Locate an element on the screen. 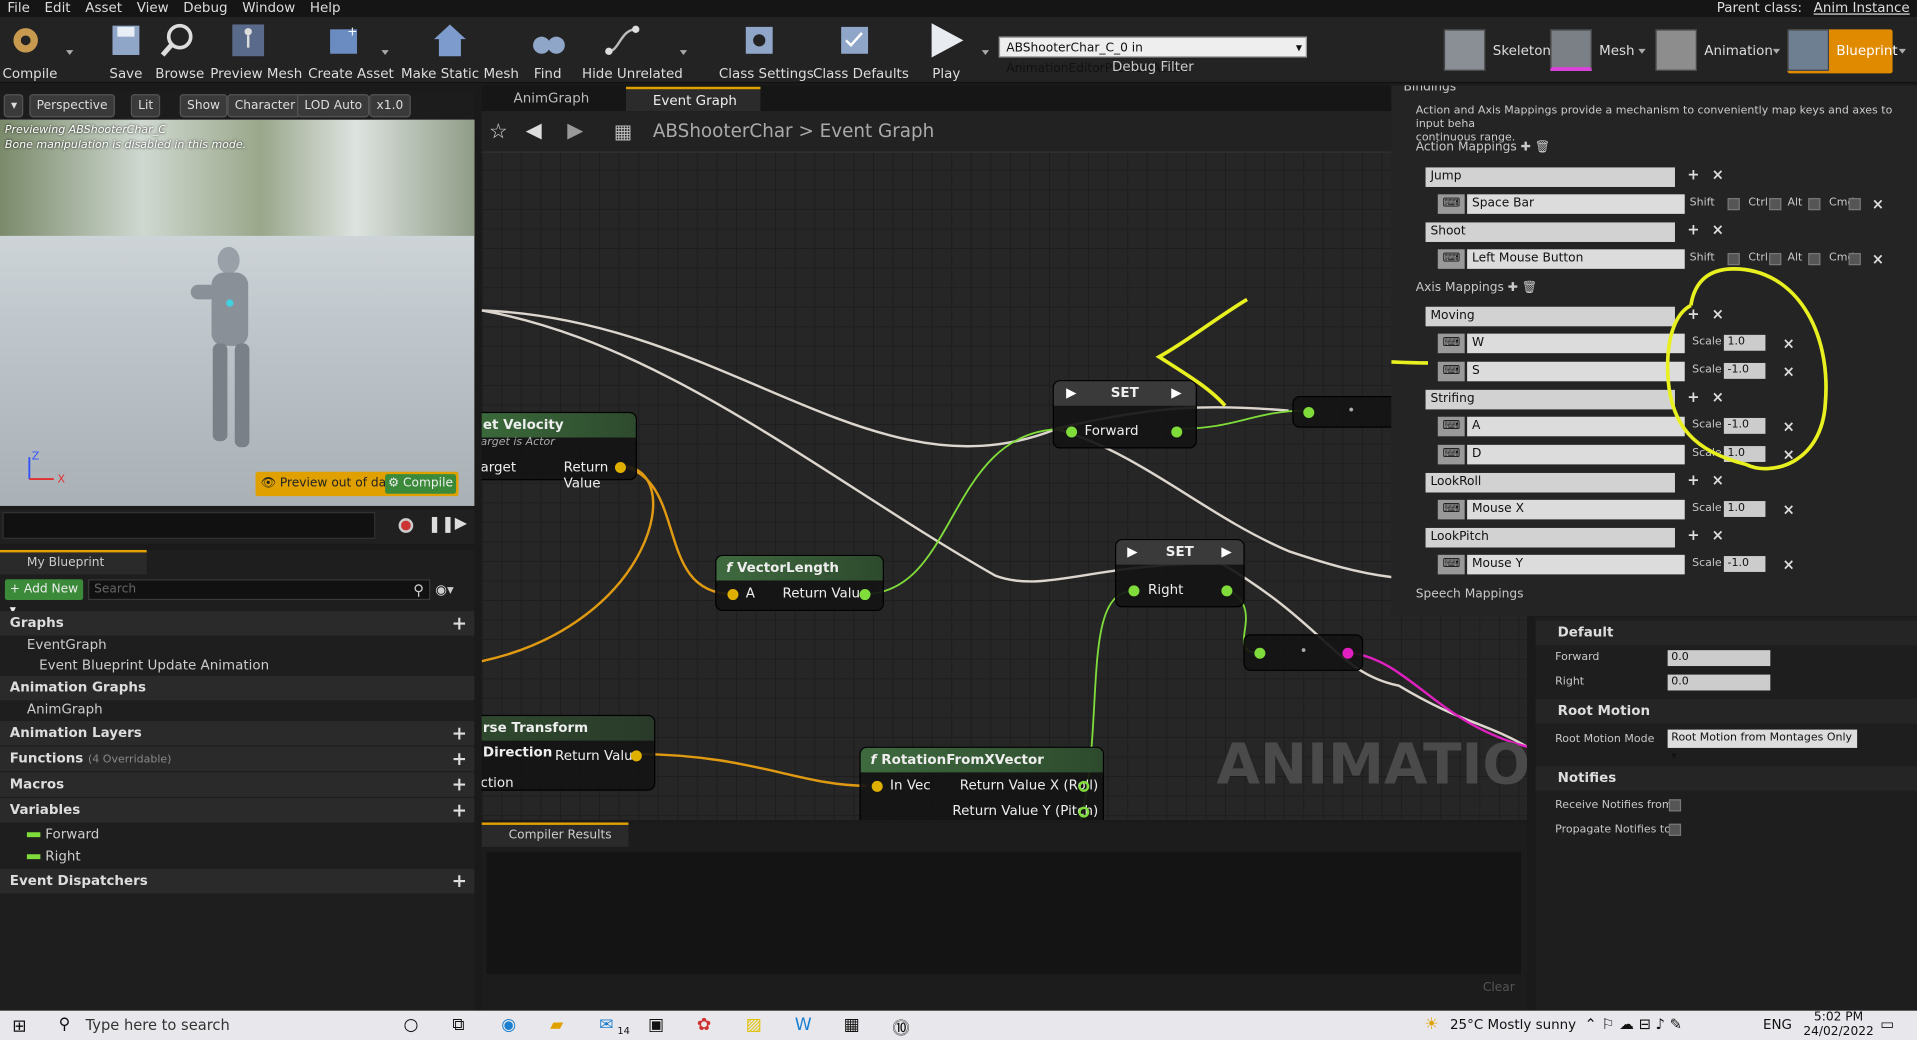  terminal-icon: ▣ is located at coordinates (656, 1026).